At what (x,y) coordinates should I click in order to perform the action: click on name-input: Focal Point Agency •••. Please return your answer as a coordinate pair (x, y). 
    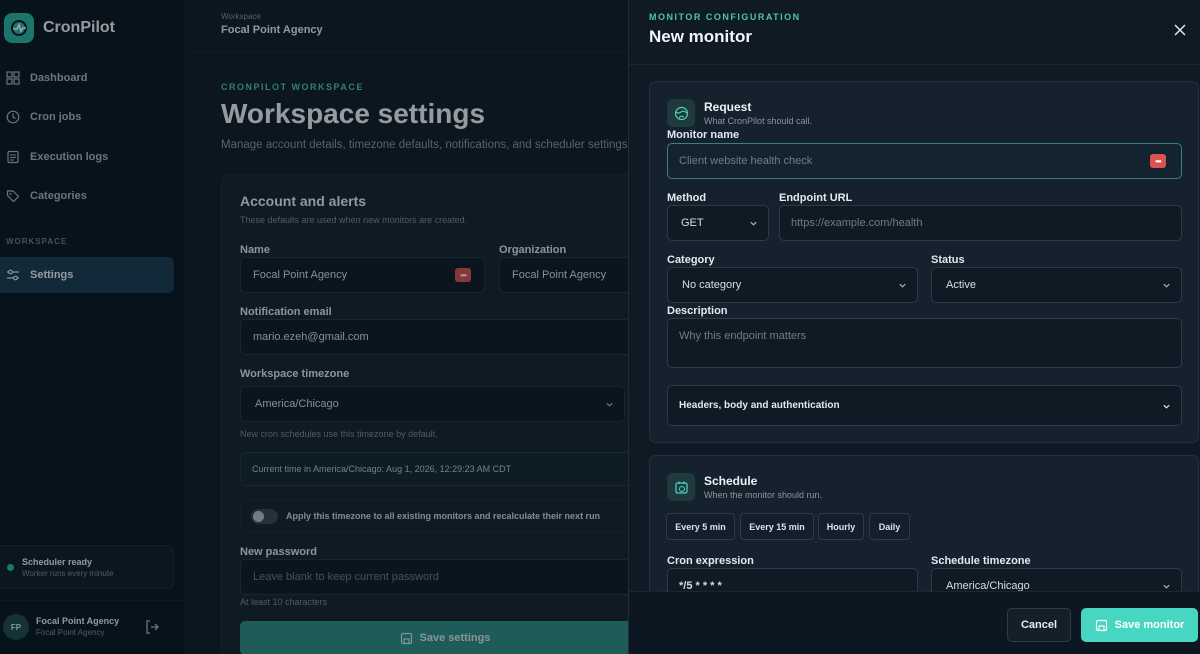
    Looking at the image, I should click on (362, 275).